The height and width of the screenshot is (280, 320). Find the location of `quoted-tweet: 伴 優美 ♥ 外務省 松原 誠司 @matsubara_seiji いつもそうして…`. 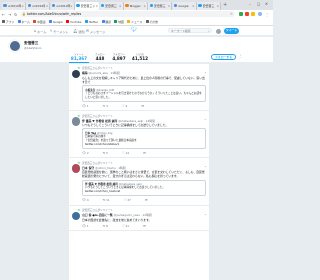

quoted-tweet: 伴 優美 ♥ 外務省 松原 誠司 @matsubara_seiji いつもそうして… is located at coordinates (144, 188).